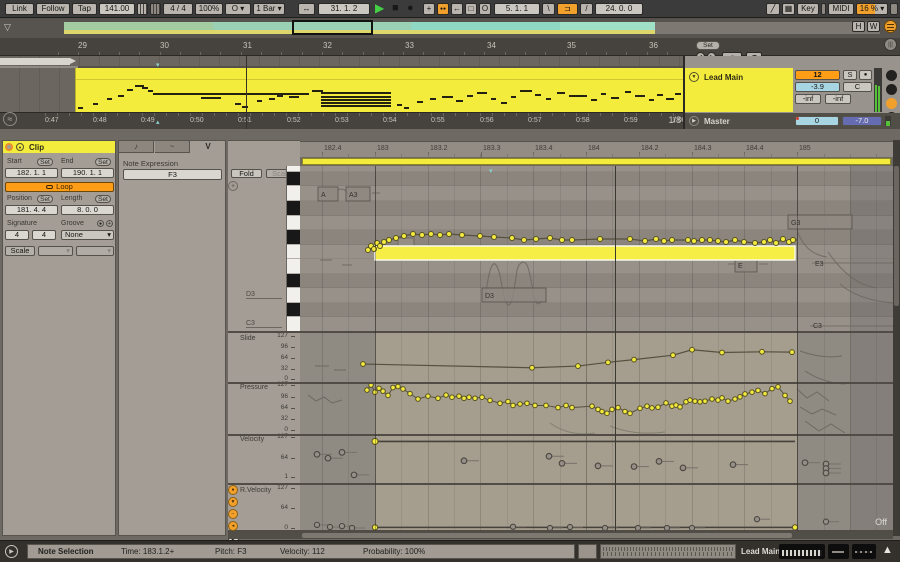 This screenshot has width=900, height=562. I want to click on set-start-button: Set, so click(45, 162).